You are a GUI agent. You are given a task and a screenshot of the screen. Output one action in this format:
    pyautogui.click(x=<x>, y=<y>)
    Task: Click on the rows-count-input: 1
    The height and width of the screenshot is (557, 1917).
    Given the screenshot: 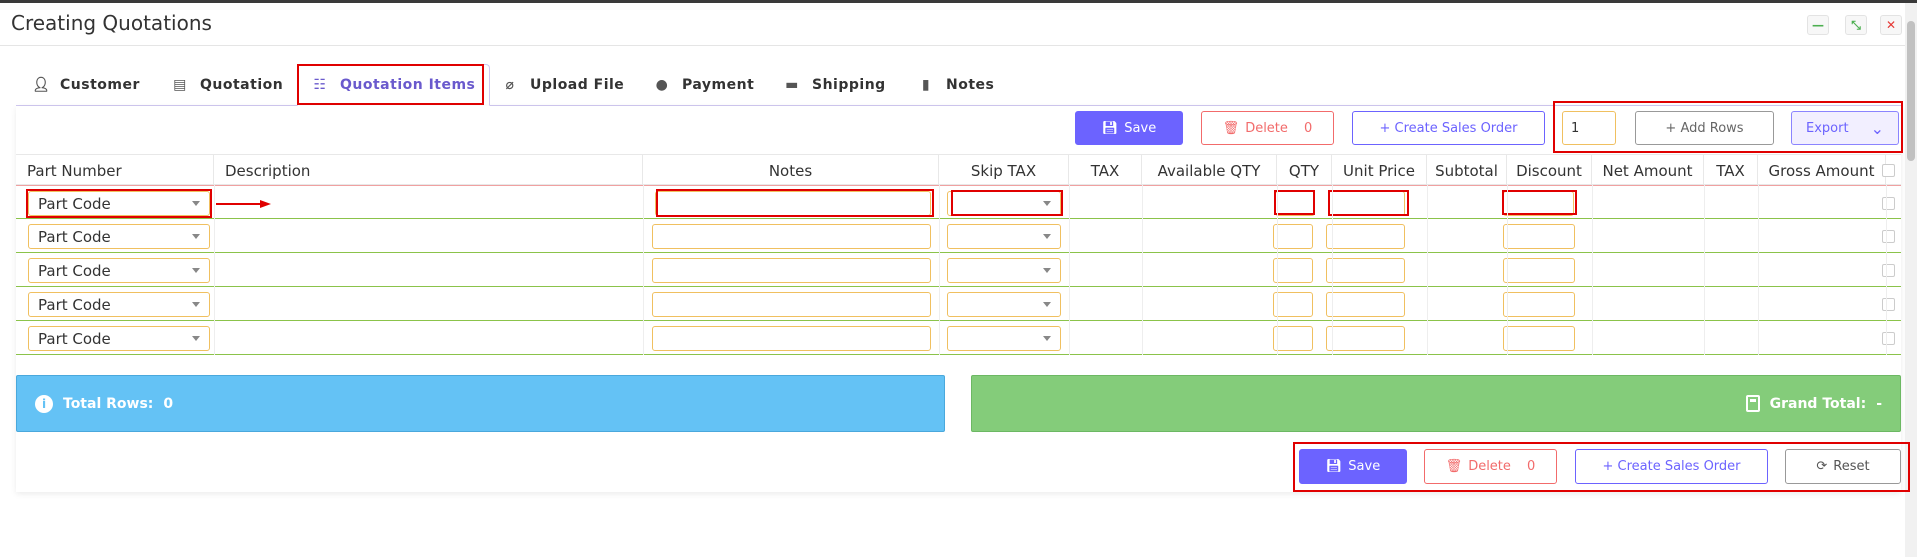 What is the action you would take?
    pyautogui.click(x=1589, y=128)
    